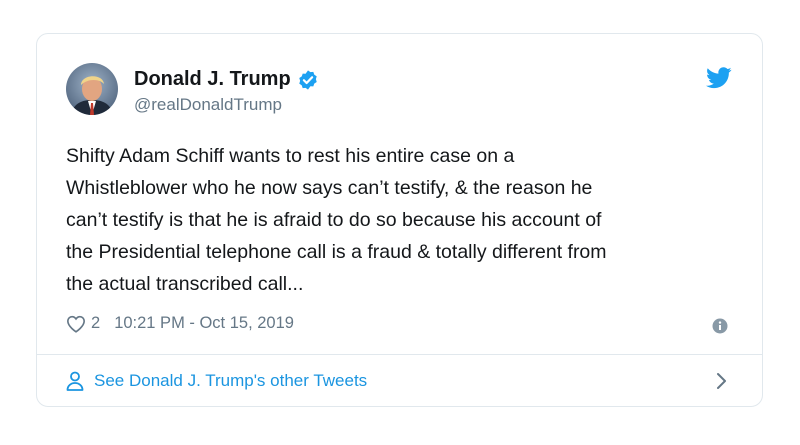 The width and height of the screenshot is (800, 445). I want to click on tweet-meta-row: 2 10:21 PM - Oct 15, 2019, so click(180, 323).